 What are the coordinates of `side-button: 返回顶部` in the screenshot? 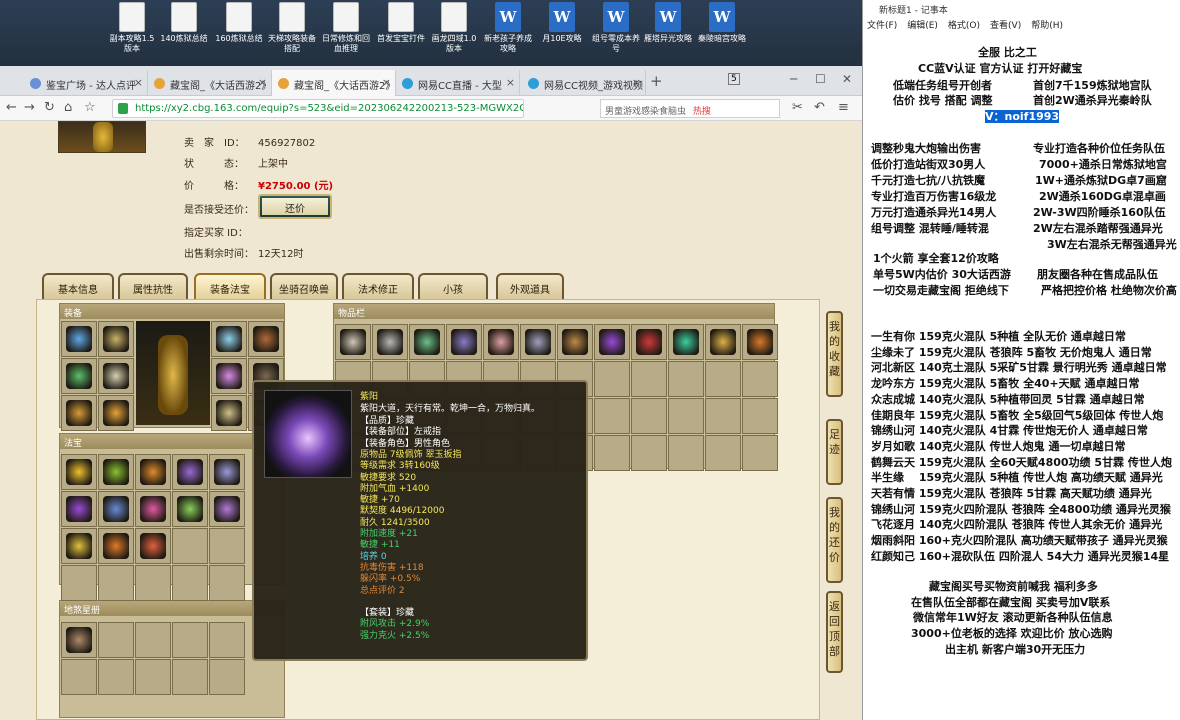 It's located at (834, 632).